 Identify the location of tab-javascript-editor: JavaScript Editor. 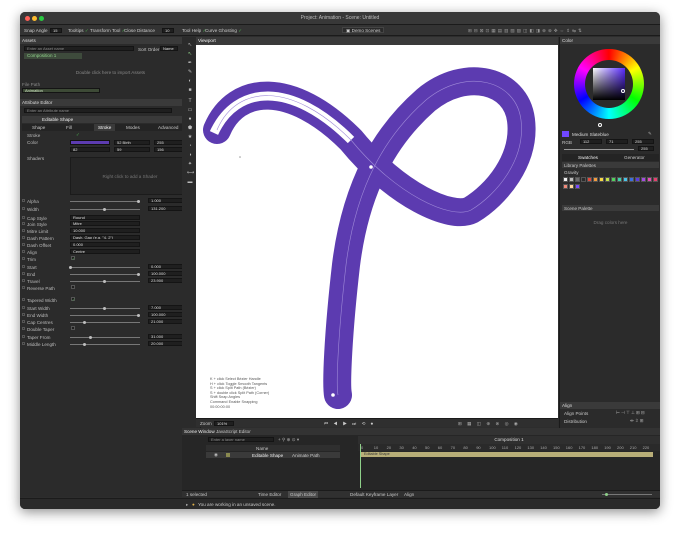
(233, 431).